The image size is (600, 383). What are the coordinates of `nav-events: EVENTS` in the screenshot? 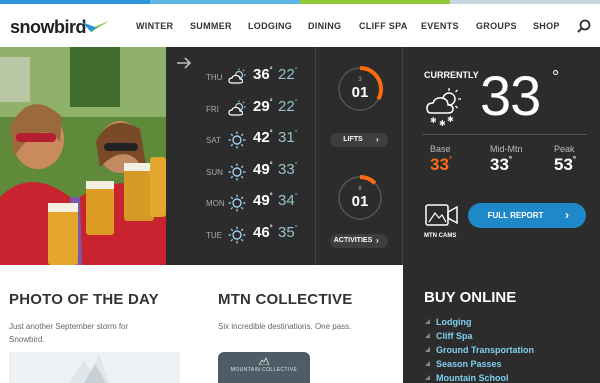 It's located at (440, 26).